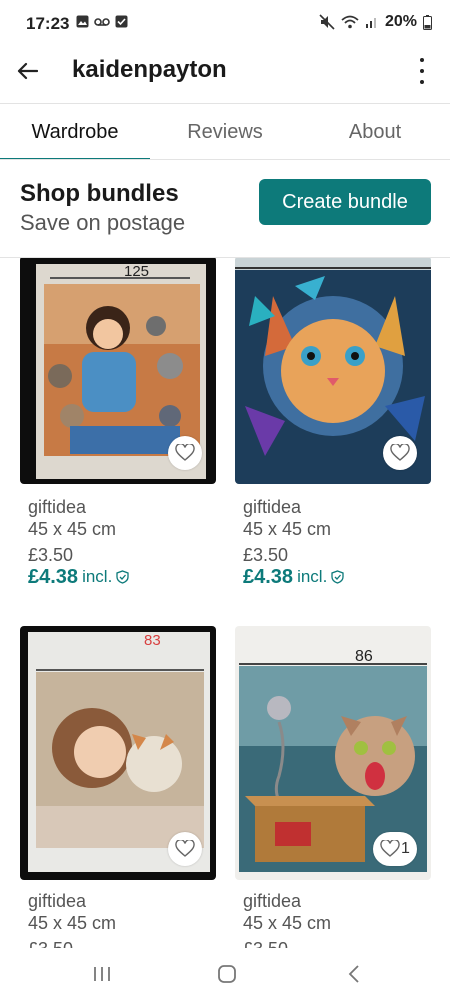  I want to click on tab-about: About, so click(375, 132).